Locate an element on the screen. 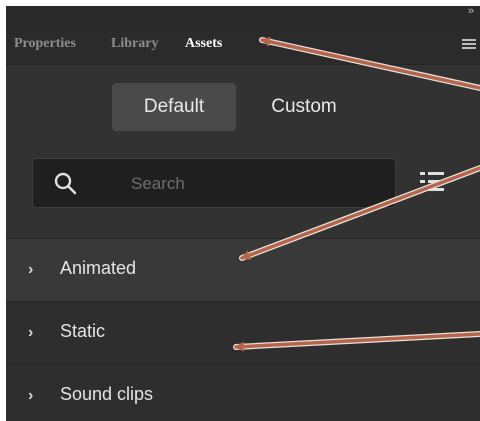  tab-assets: Assets is located at coordinates (203, 44).